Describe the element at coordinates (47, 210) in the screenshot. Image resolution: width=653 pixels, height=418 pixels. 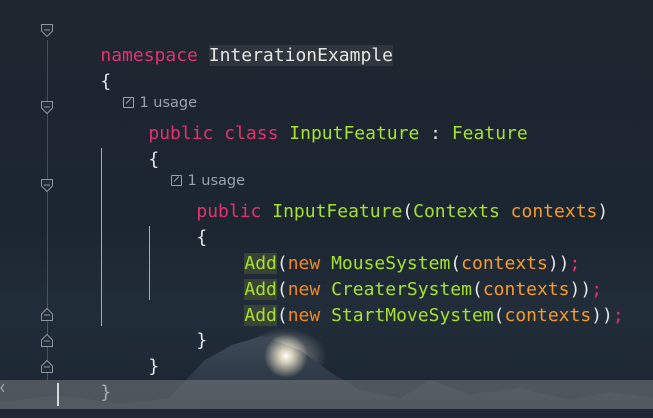
I see `gutter-fold-line` at that location.